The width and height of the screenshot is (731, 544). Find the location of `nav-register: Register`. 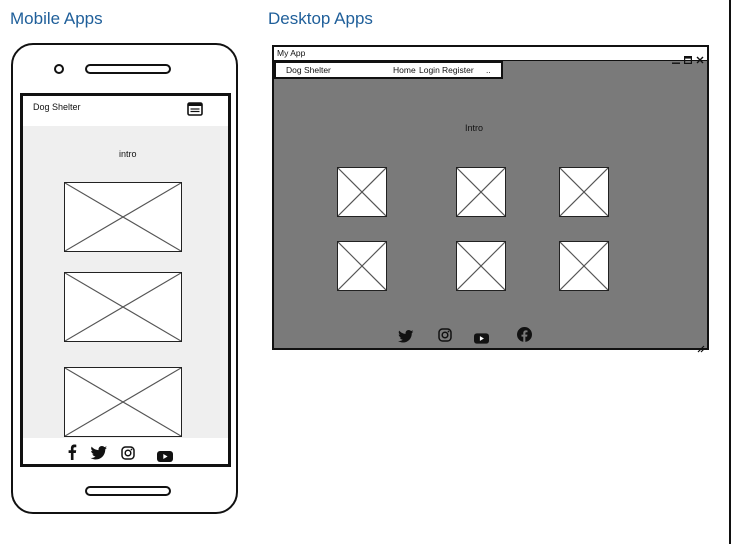

nav-register: Register is located at coordinates (458, 70).